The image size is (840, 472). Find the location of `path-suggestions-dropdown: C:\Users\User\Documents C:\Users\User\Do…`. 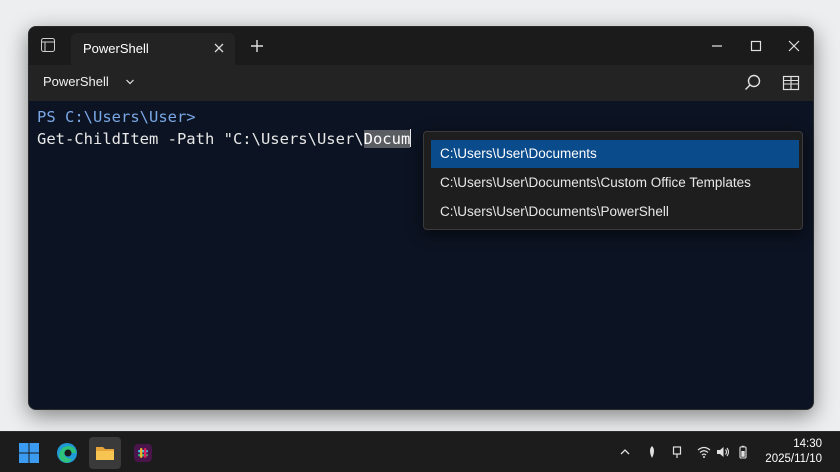

path-suggestions-dropdown: C:\Users\User\Documents C:\Users\User\Do… is located at coordinates (613, 180).